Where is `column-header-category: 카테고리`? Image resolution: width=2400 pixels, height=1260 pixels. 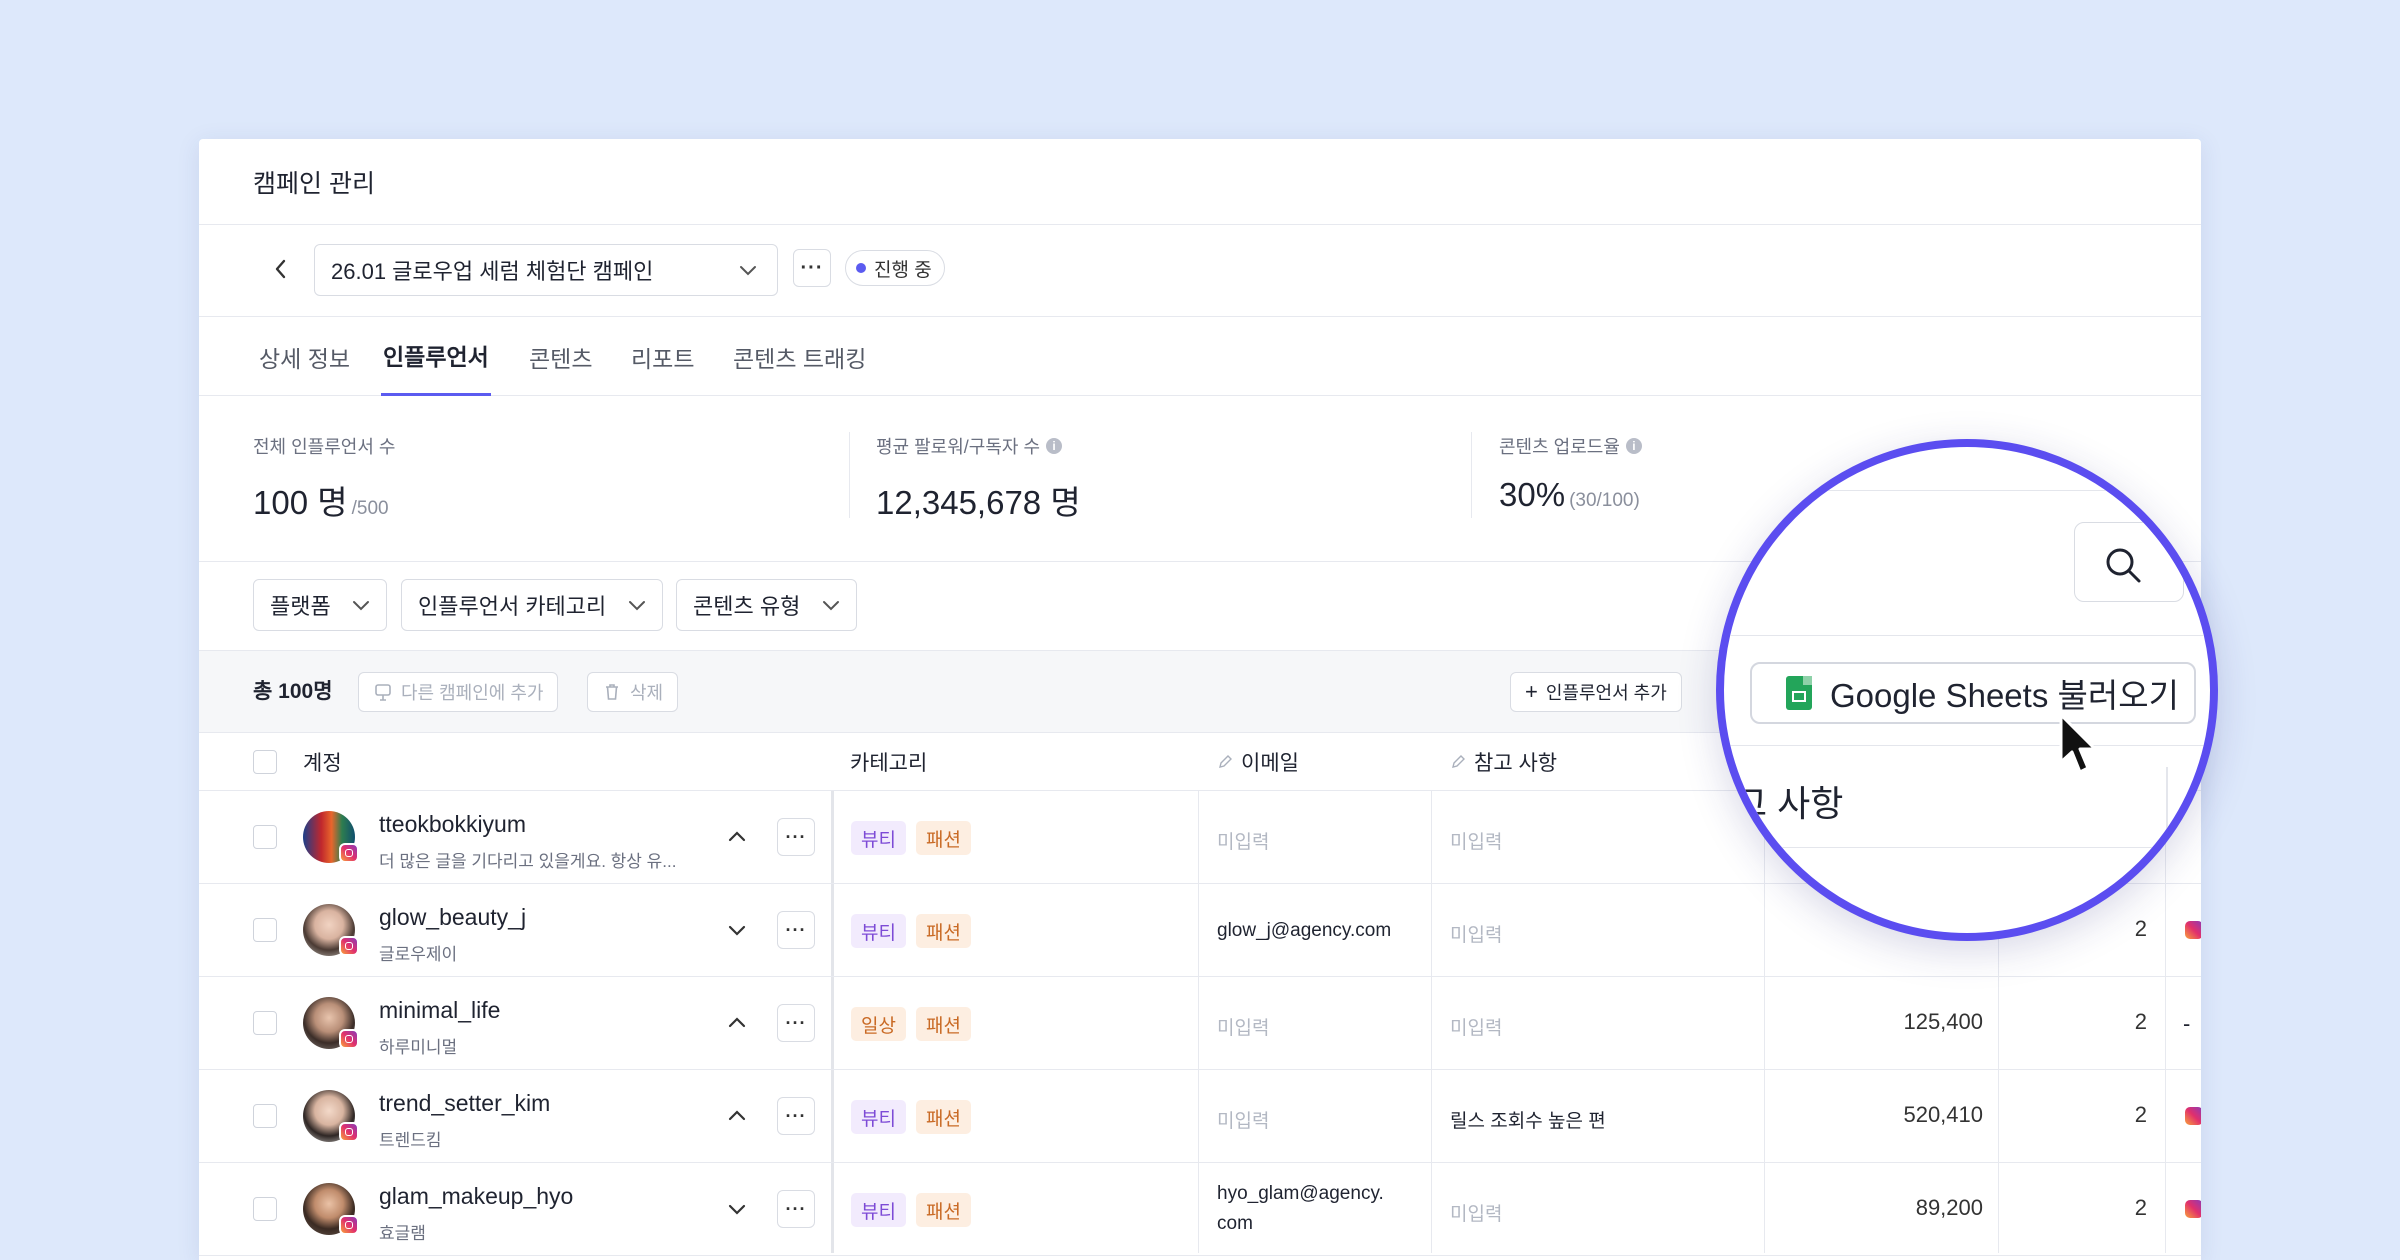 column-header-category: 카테고리 is located at coordinates (889, 763).